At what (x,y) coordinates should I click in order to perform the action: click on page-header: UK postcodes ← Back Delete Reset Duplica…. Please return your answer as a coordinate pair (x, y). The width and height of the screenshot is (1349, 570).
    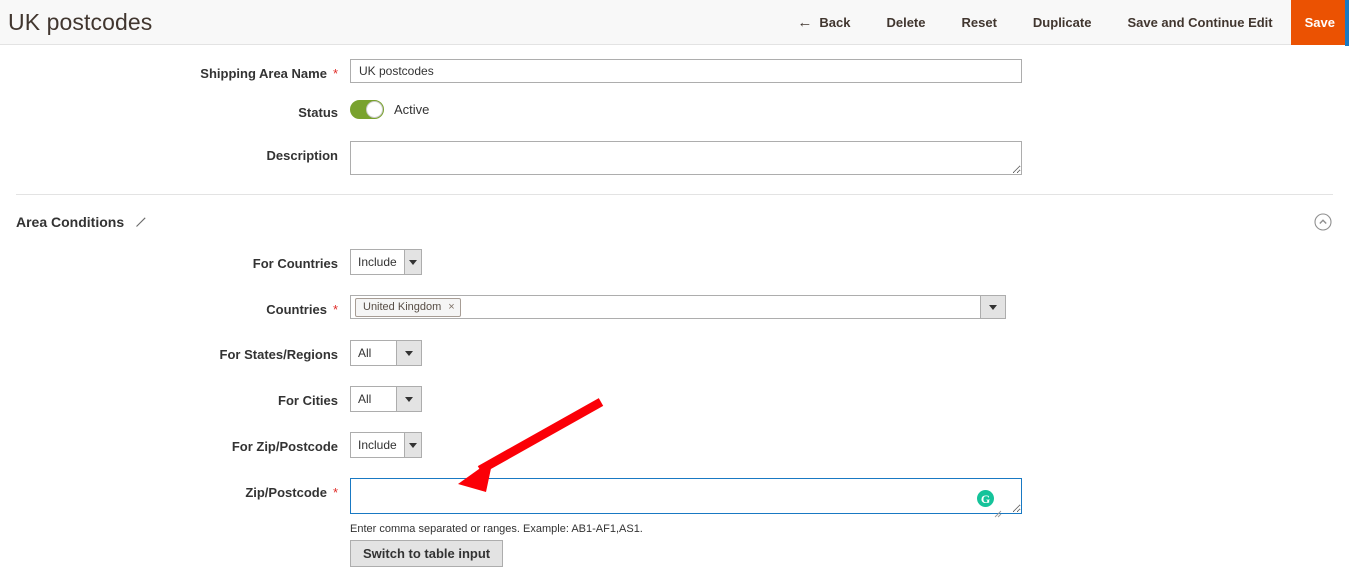
    Looking at the image, I should click on (674, 23).